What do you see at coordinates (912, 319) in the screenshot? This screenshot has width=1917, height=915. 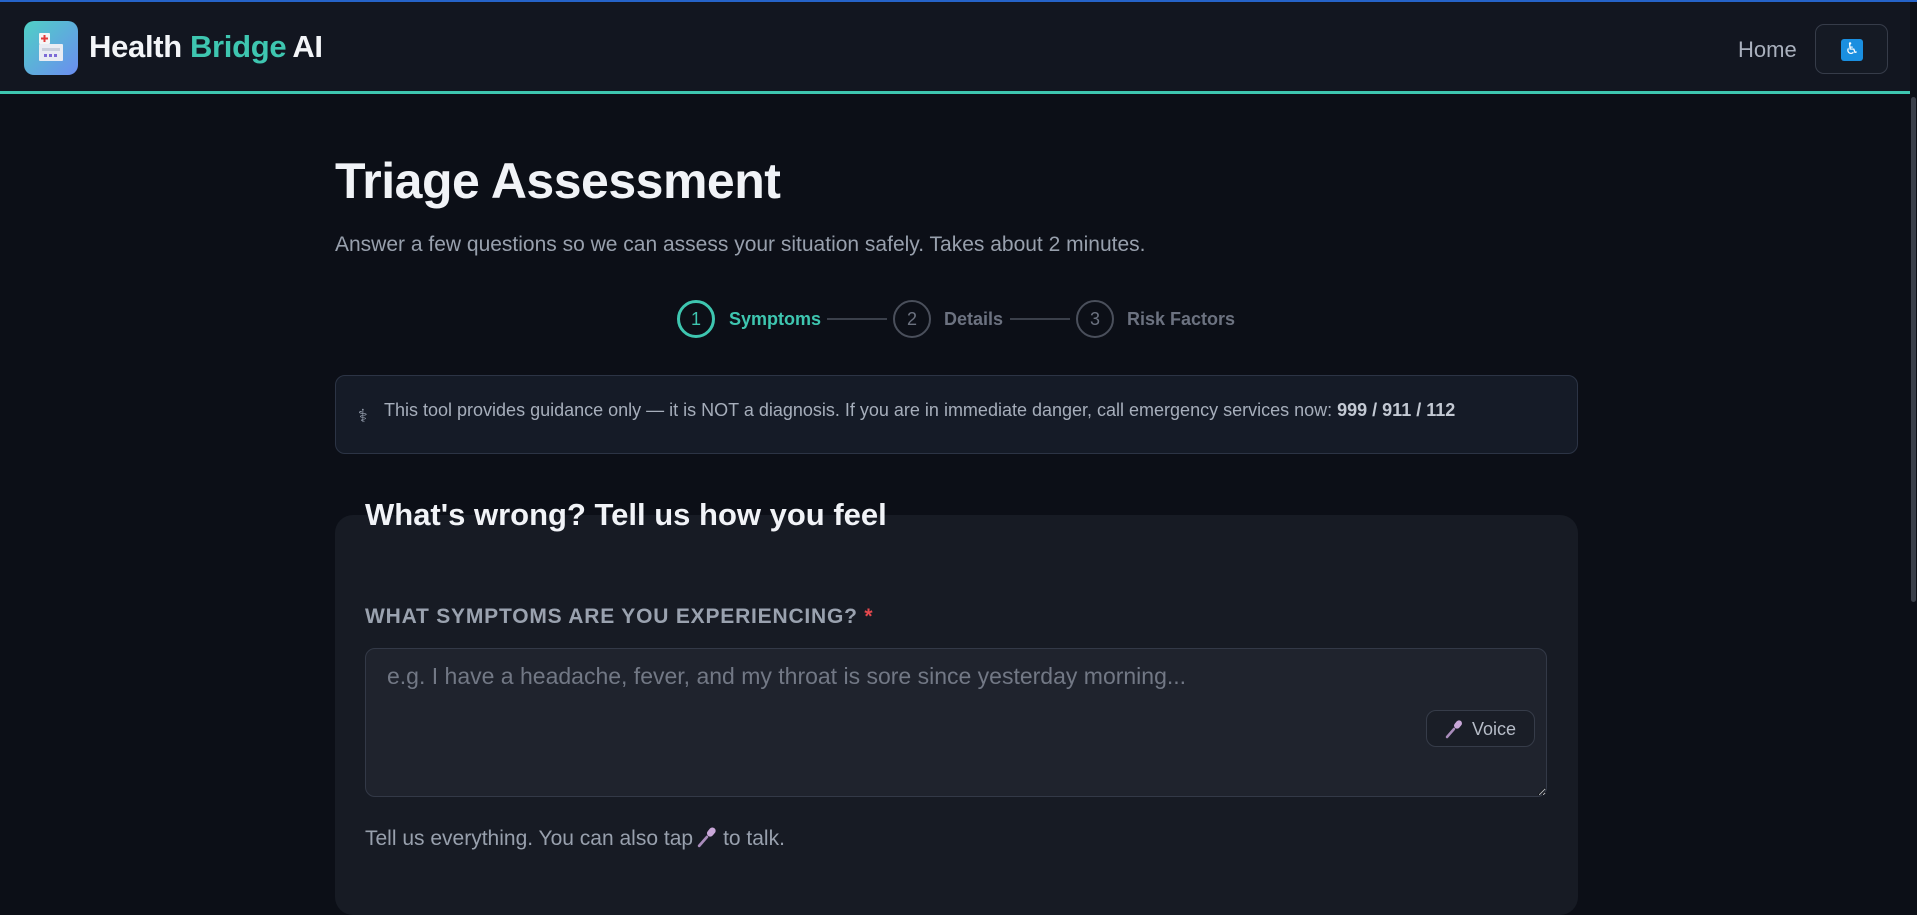 I see `step-2-circle: 2` at bounding box center [912, 319].